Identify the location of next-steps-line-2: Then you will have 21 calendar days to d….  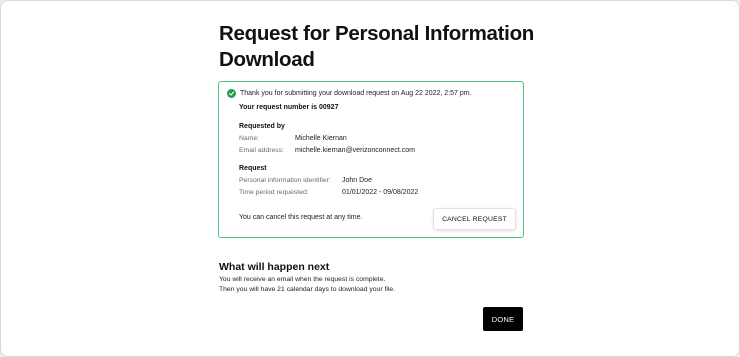
(307, 289).